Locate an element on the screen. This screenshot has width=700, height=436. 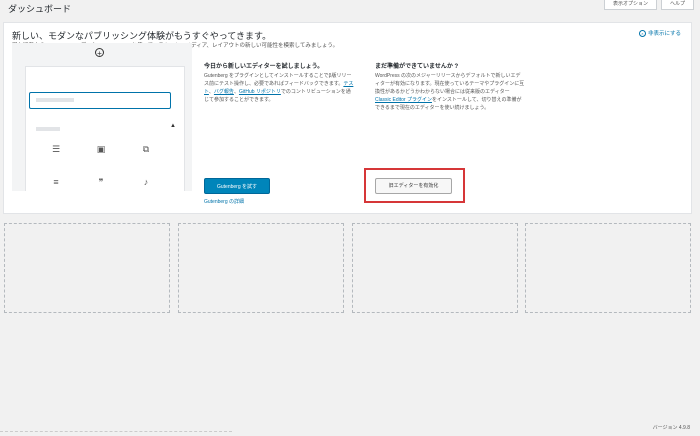
image-icon: ▣ is located at coordinates (101, 149).